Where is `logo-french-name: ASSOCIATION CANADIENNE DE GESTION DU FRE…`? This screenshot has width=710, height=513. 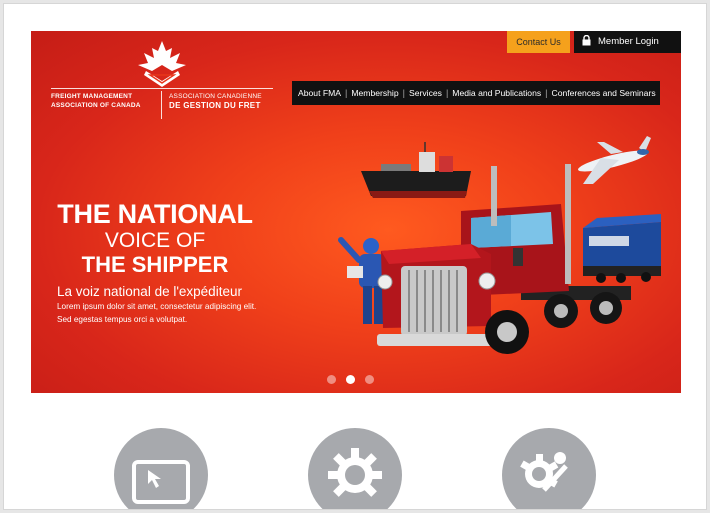 logo-french-name: ASSOCIATION CANADIENNE DE GESTION DU FRE… is located at coordinates (224, 101).